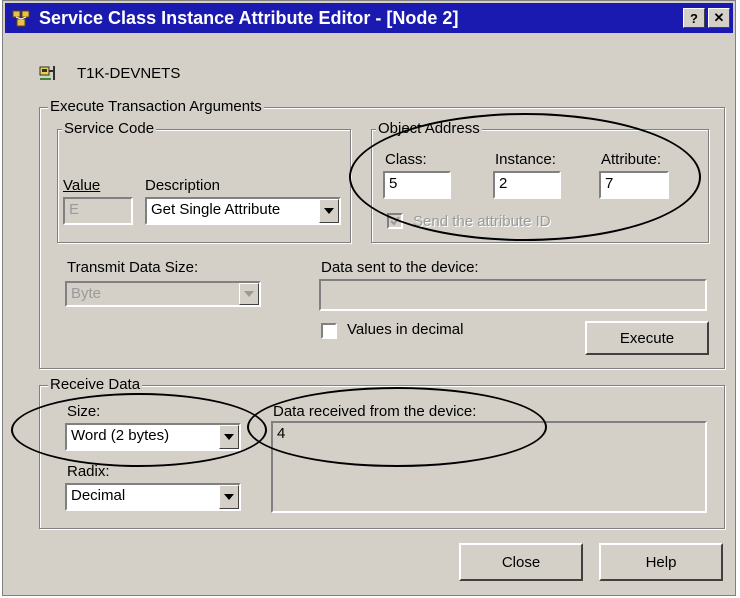 This screenshot has height=598, width=740. I want to click on help-button-label: Help, so click(661, 562).